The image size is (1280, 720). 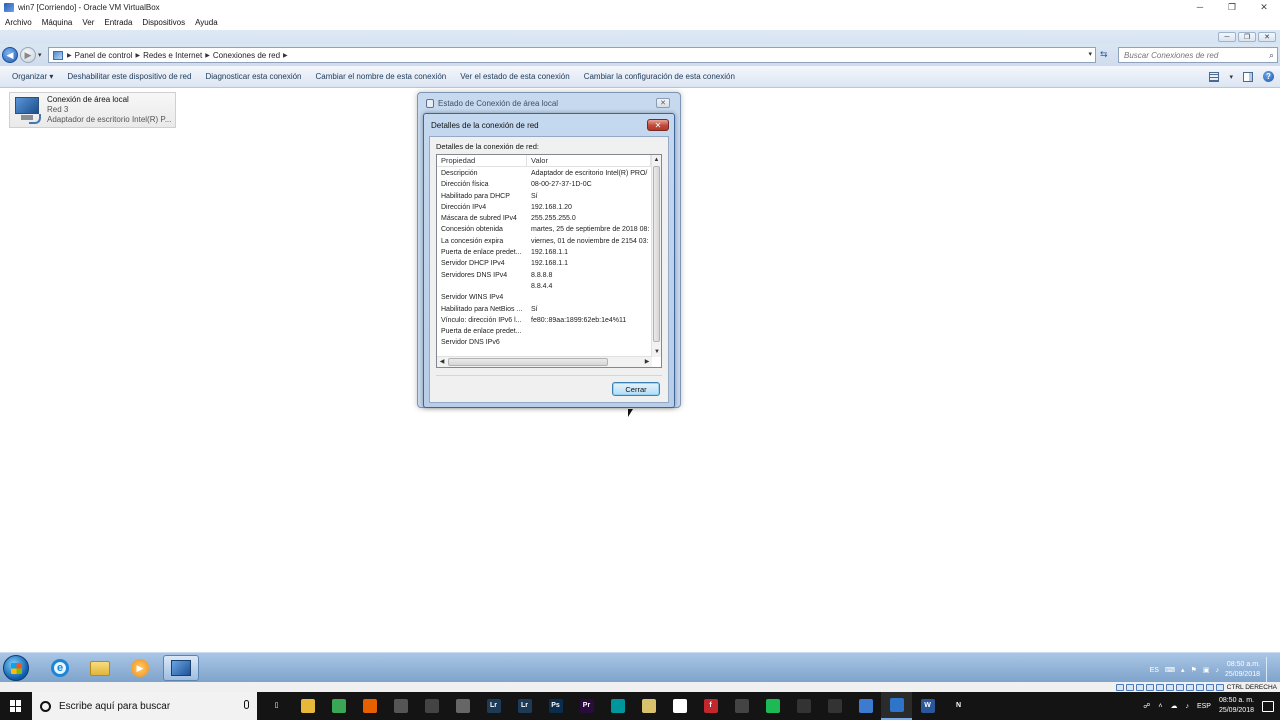 What do you see at coordinates (741, 706) in the screenshot?
I see `host-taskbar-phone` at bounding box center [741, 706].